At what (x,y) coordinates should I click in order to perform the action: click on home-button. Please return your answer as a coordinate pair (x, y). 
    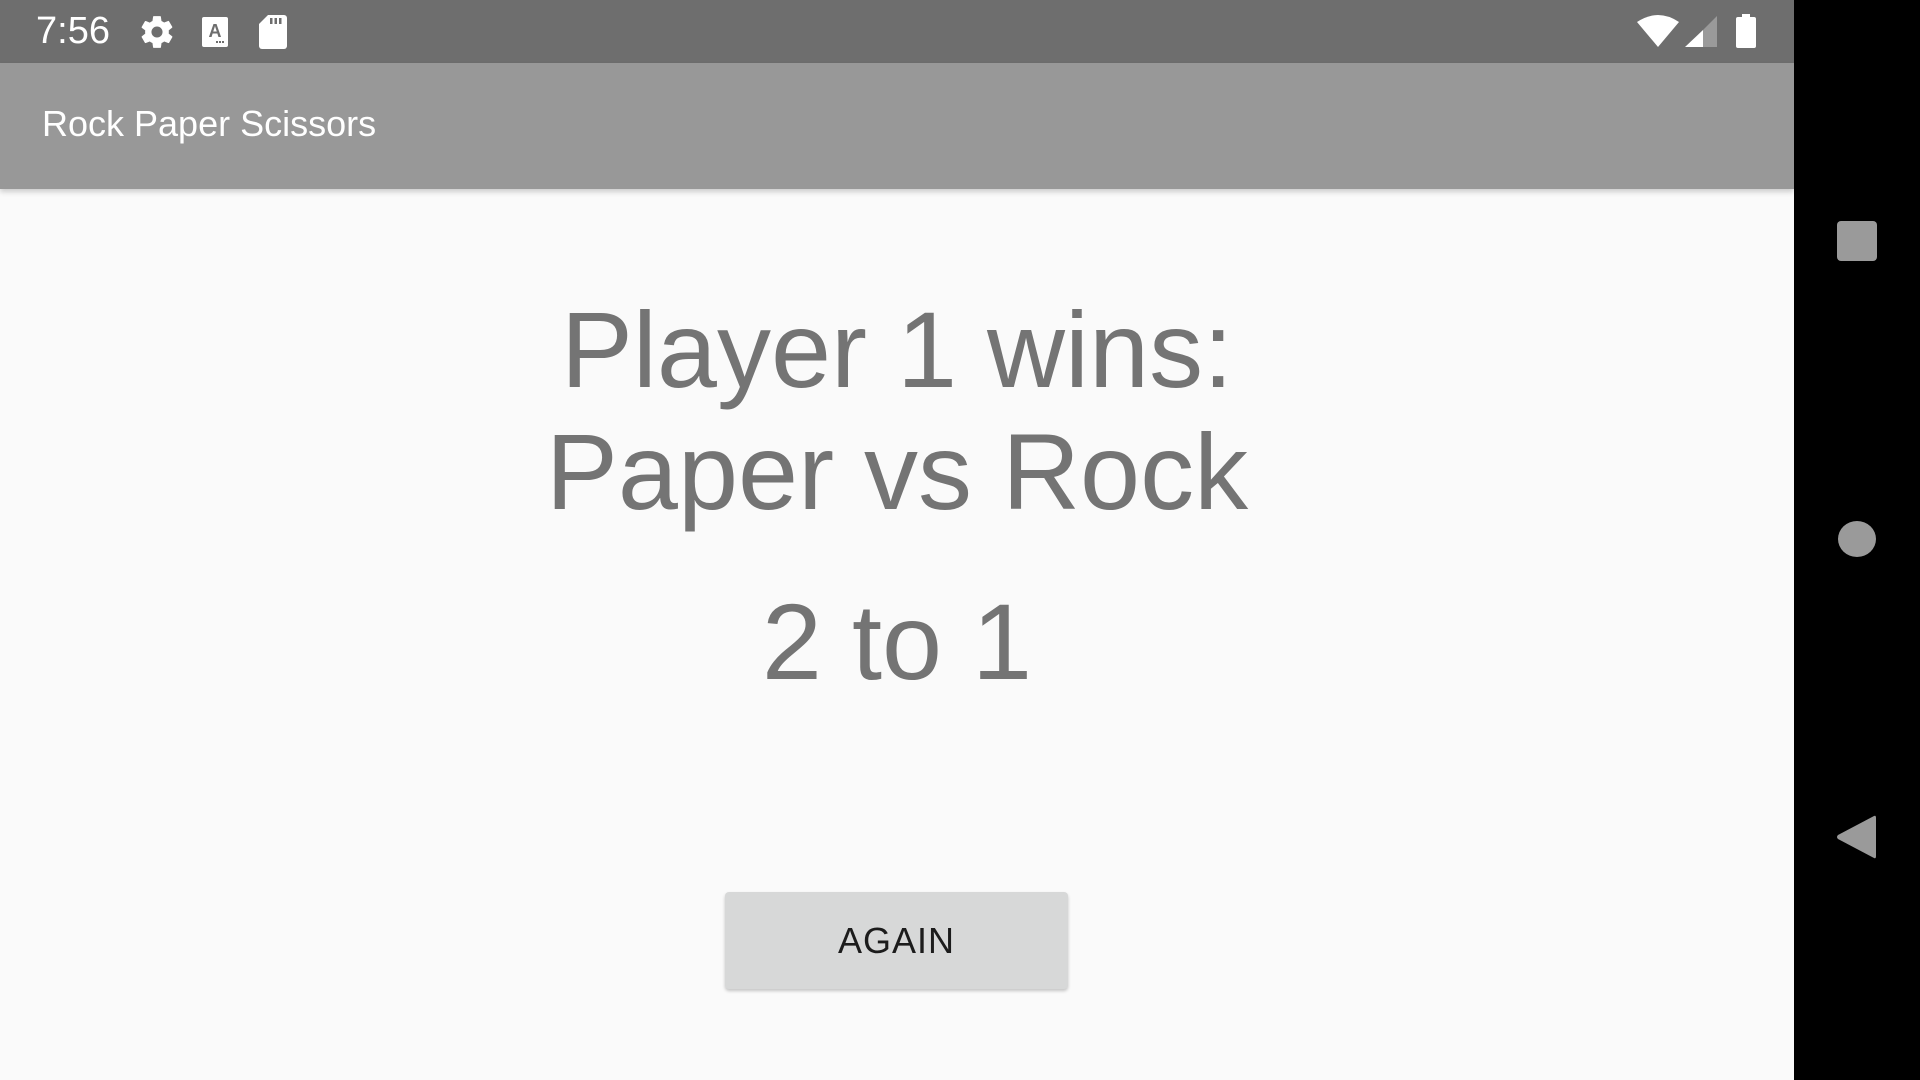
    Looking at the image, I should click on (1857, 539).